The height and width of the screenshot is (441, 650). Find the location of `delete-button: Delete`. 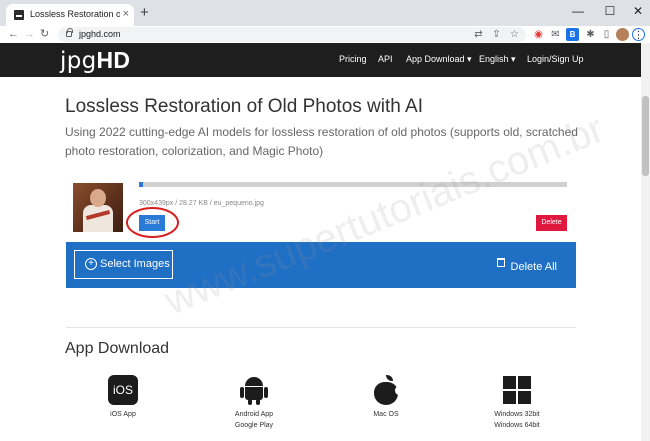

delete-button: Delete is located at coordinates (551, 223).